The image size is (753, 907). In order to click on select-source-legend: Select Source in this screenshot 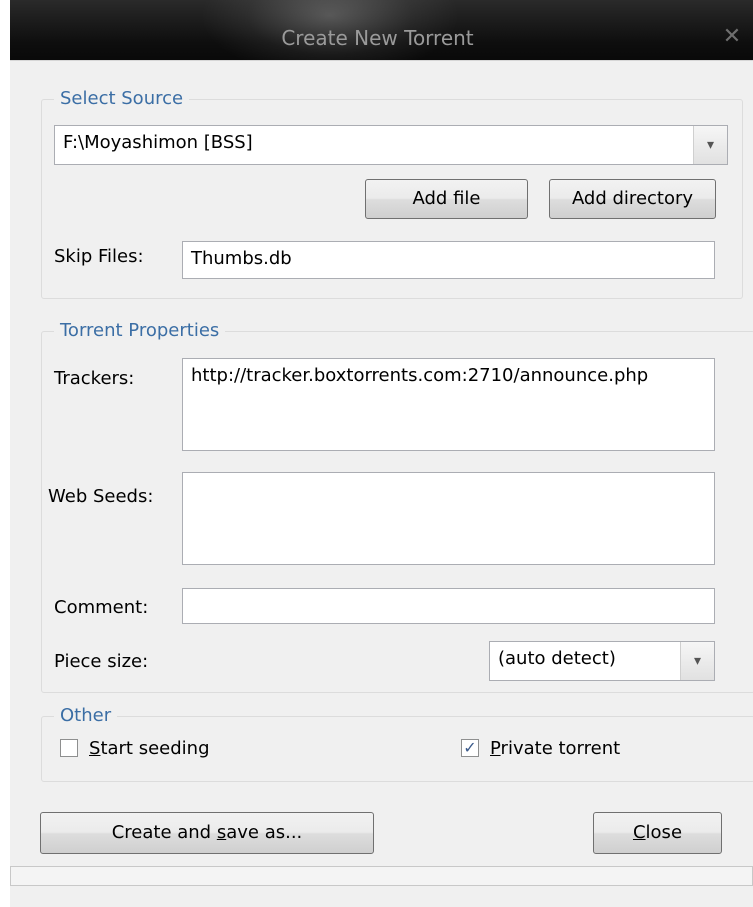, I will do `click(122, 99)`.